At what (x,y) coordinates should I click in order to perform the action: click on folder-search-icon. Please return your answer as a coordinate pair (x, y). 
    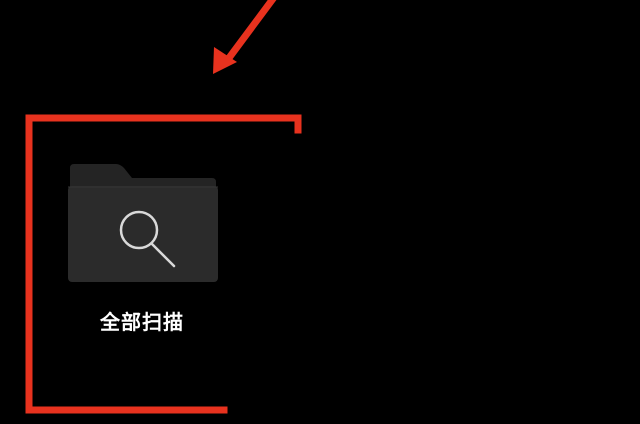
    Looking at the image, I should click on (142, 222).